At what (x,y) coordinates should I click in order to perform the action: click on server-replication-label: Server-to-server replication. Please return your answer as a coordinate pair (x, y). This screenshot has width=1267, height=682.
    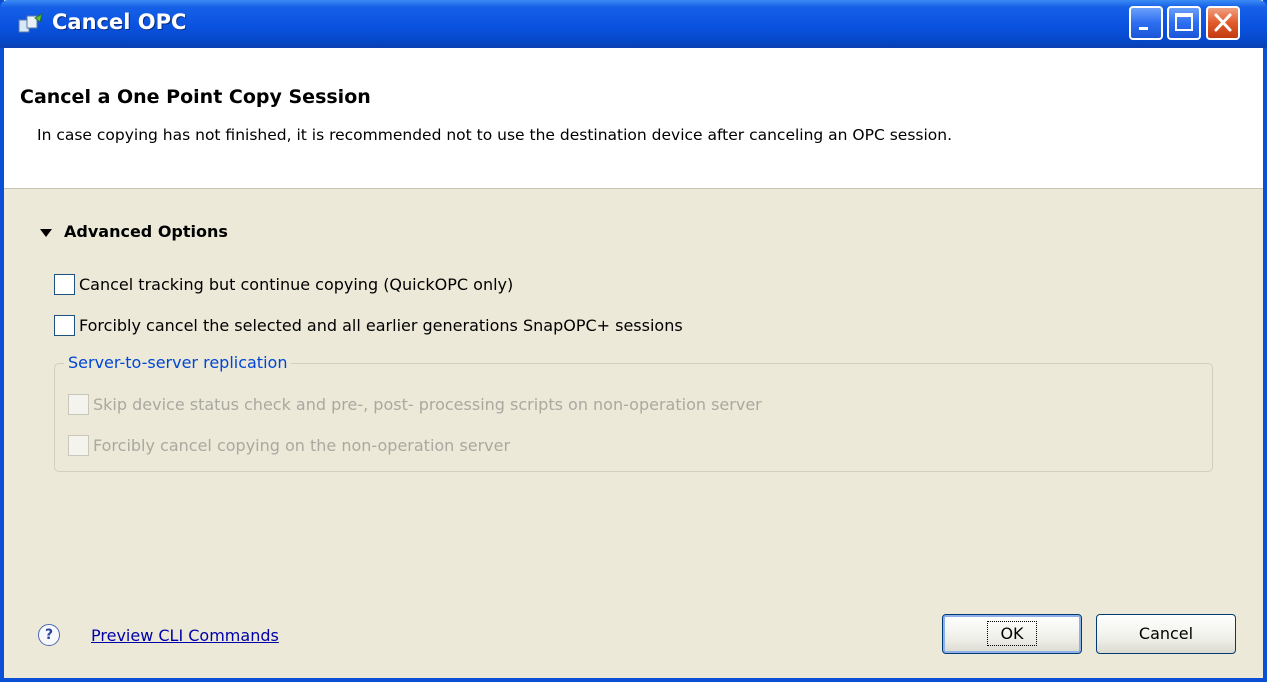
    Looking at the image, I should click on (178, 362).